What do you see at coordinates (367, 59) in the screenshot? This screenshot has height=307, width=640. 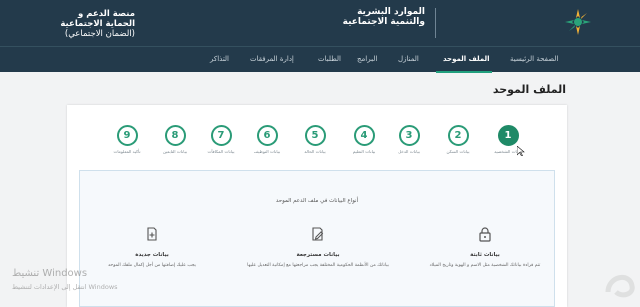 I see `nav-programs: البرامج` at bounding box center [367, 59].